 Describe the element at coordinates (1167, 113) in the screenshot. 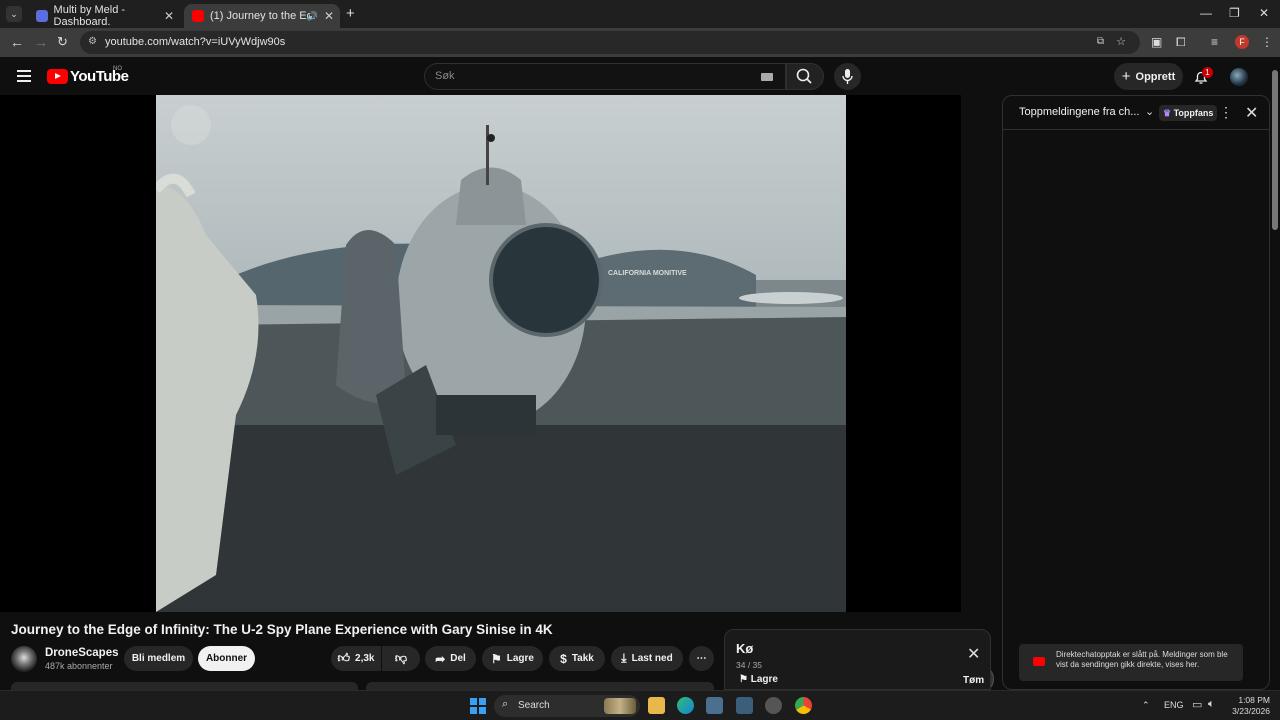

I see `crown-icon: ♛` at that location.